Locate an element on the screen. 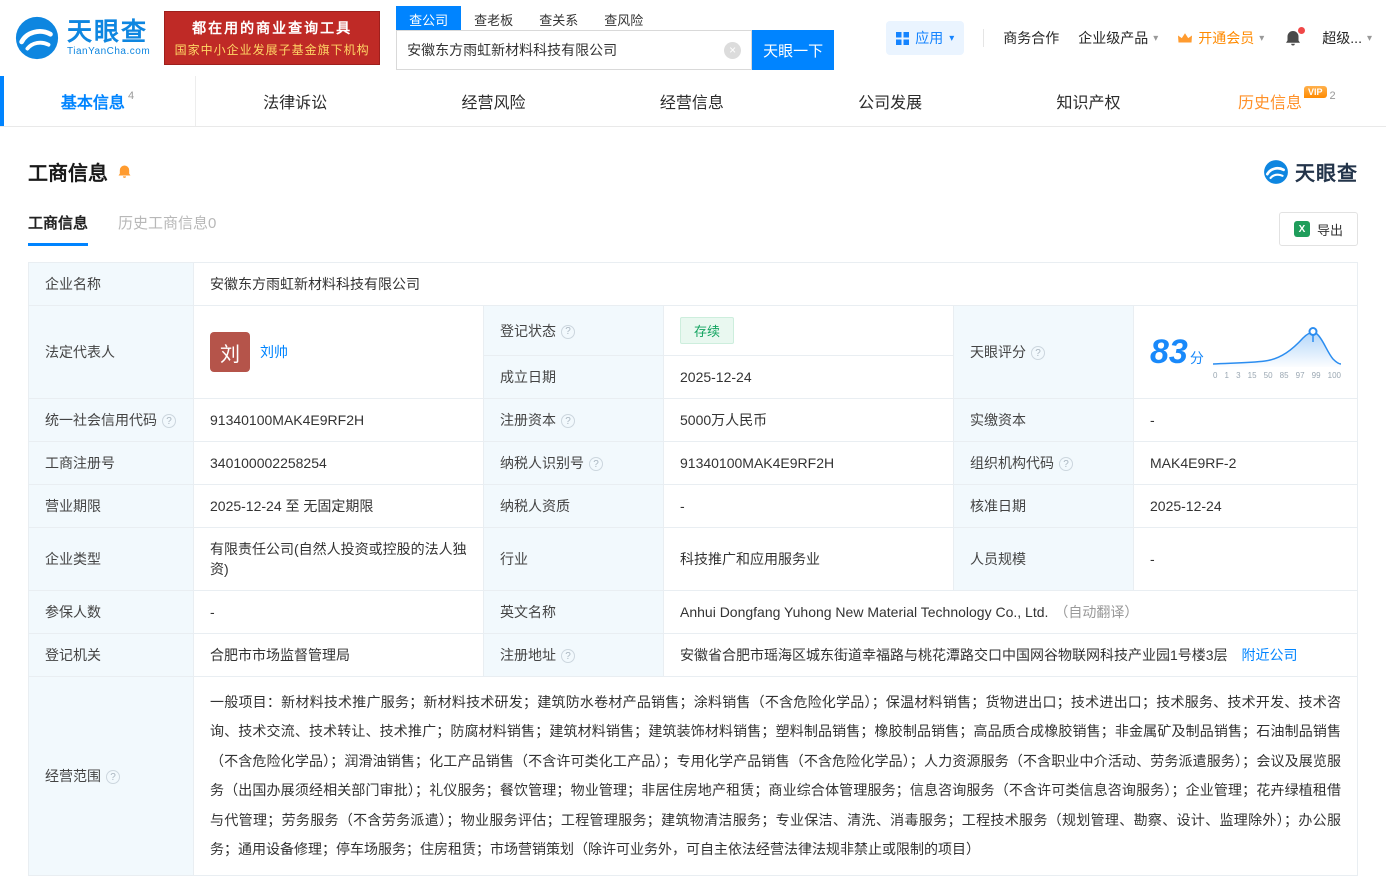  nav-business-cooperation: 商务合作 is located at coordinates (1031, 38).